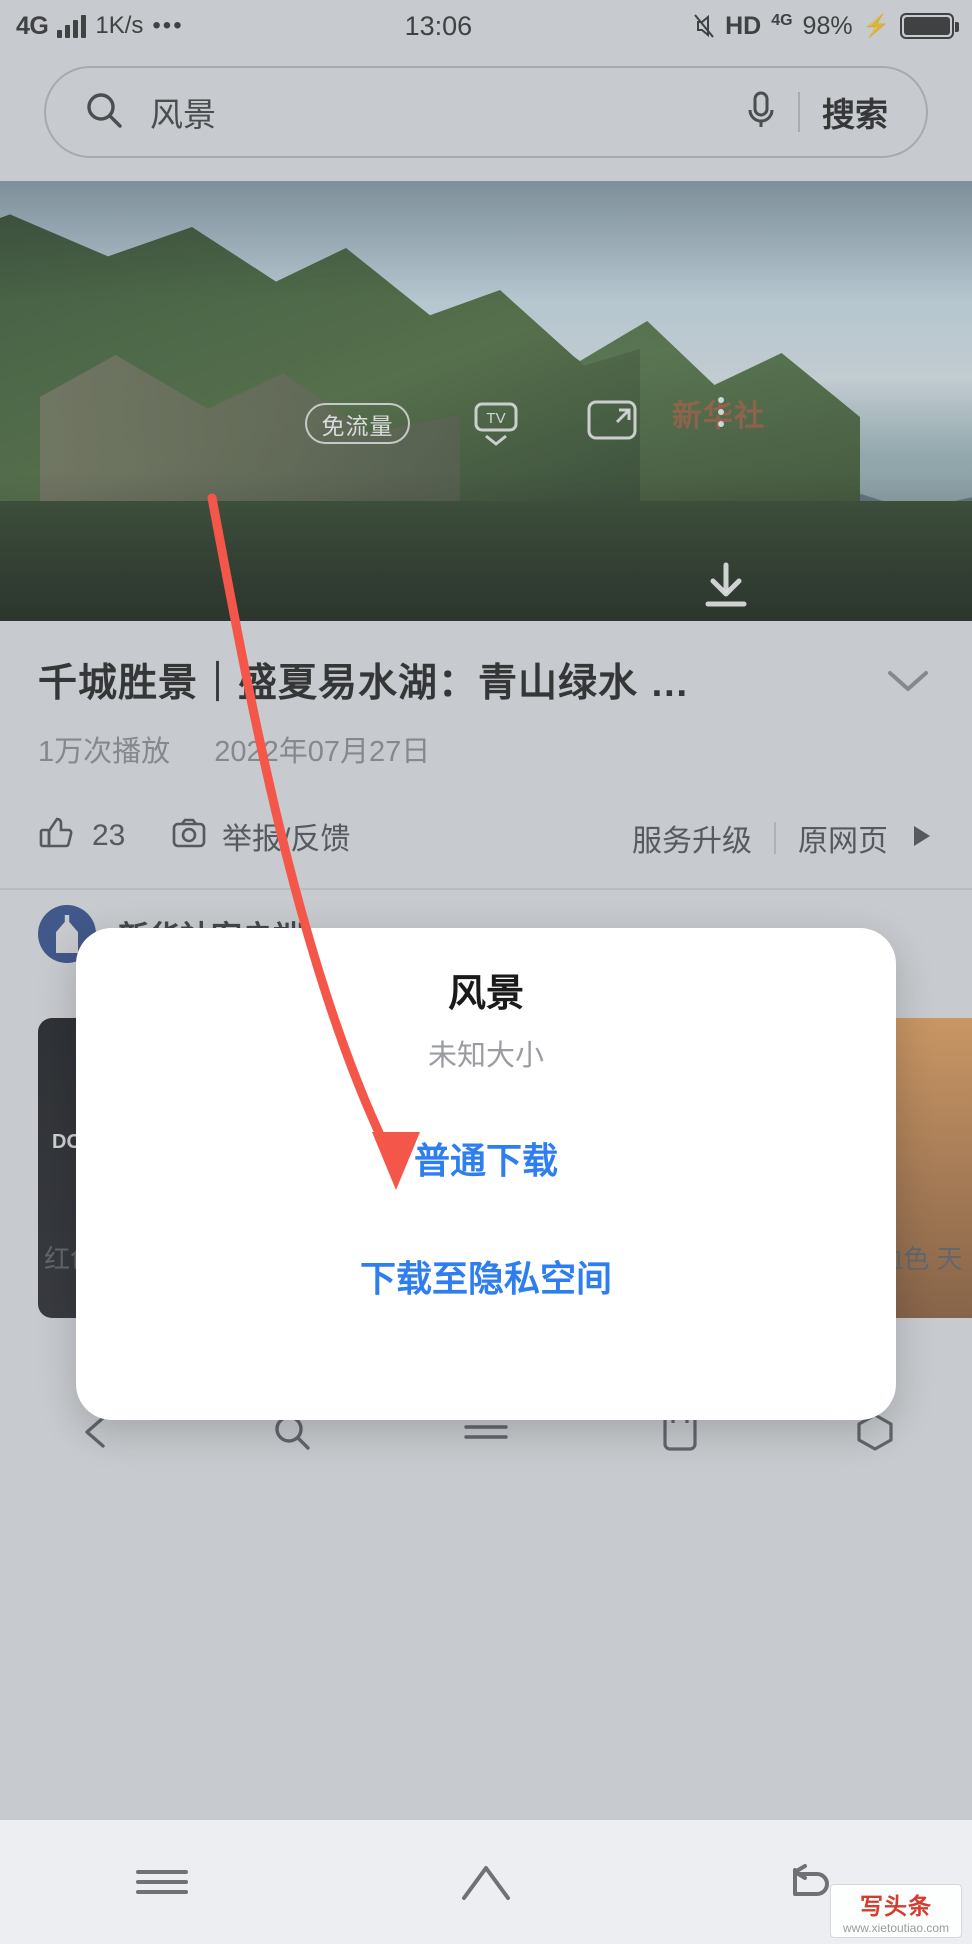 This screenshot has height=1944, width=972. What do you see at coordinates (486, 1276) in the screenshot?
I see `private-space-download-button: 下载至隐私空间` at bounding box center [486, 1276].